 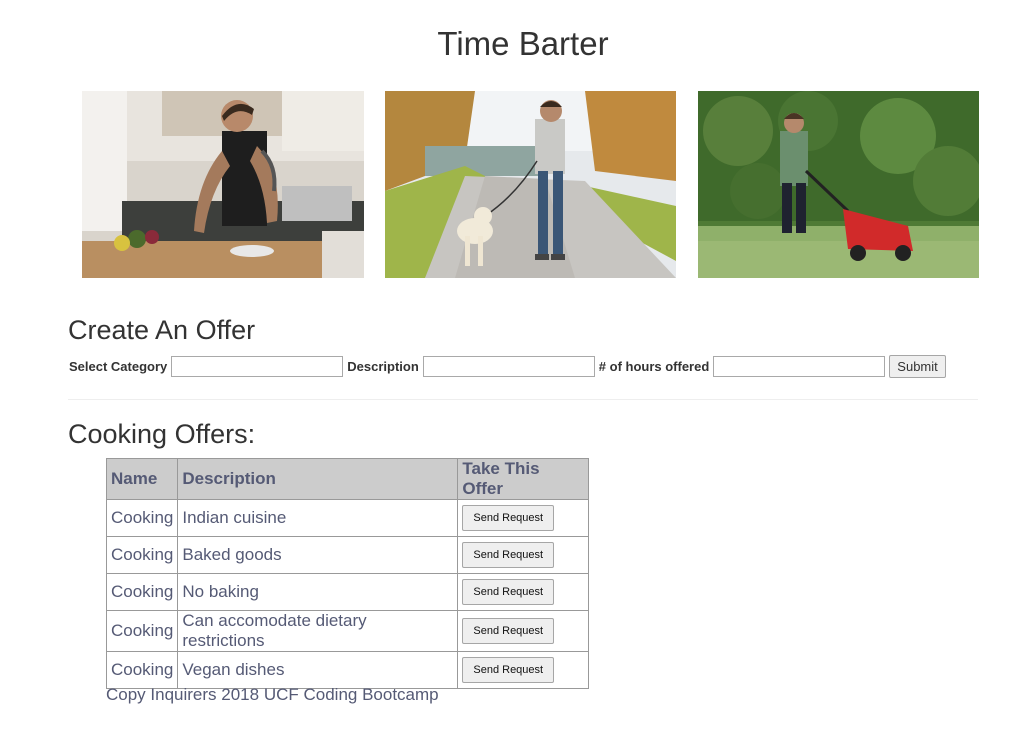 What do you see at coordinates (162, 434) in the screenshot?
I see `offers-heading: Cooking Offers:` at bounding box center [162, 434].